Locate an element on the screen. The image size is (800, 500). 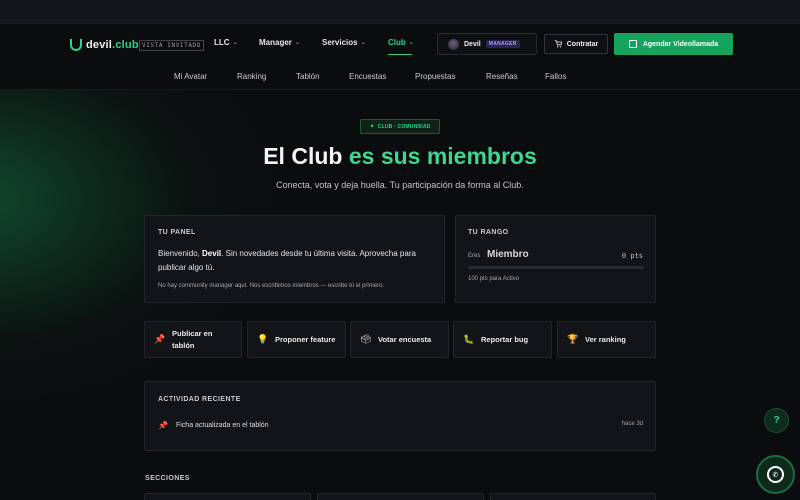
sparkle-icon: ✦ is located at coordinates (372, 127).